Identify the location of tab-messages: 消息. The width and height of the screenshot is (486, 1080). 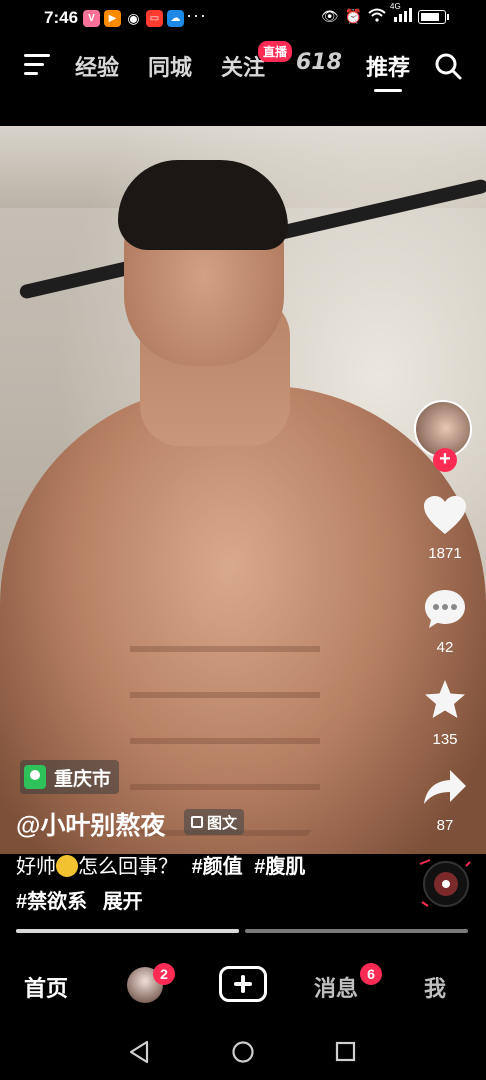
(336, 987).